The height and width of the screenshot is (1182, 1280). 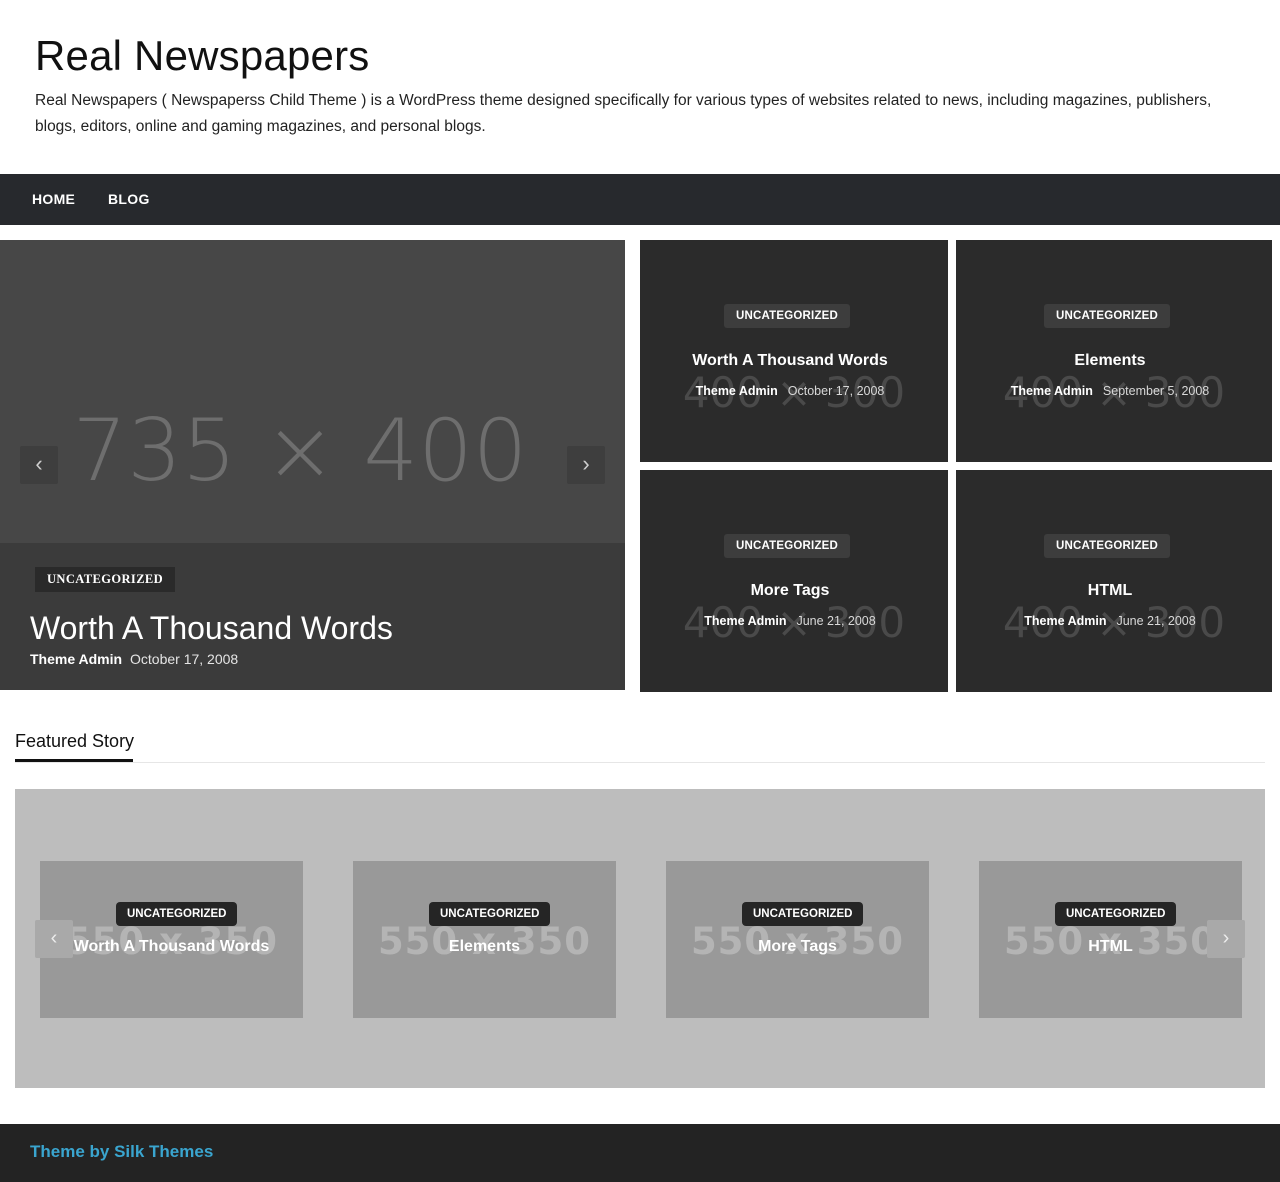 I want to click on site-title: Real Newspapers, so click(x=202, y=56).